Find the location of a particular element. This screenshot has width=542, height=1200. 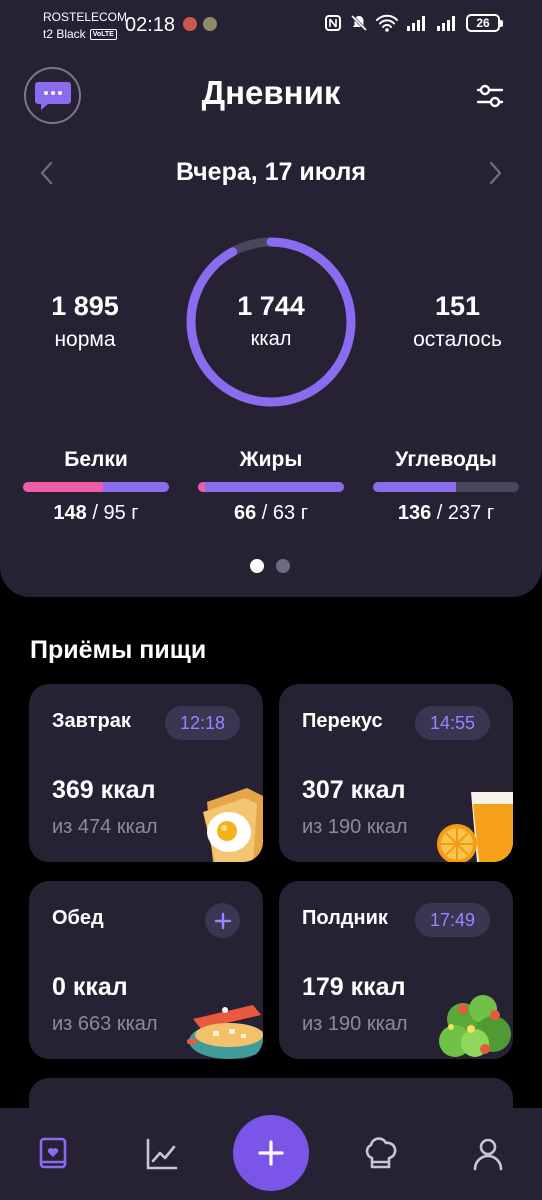

orange-juice-icon is located at coordinates (475, 827).